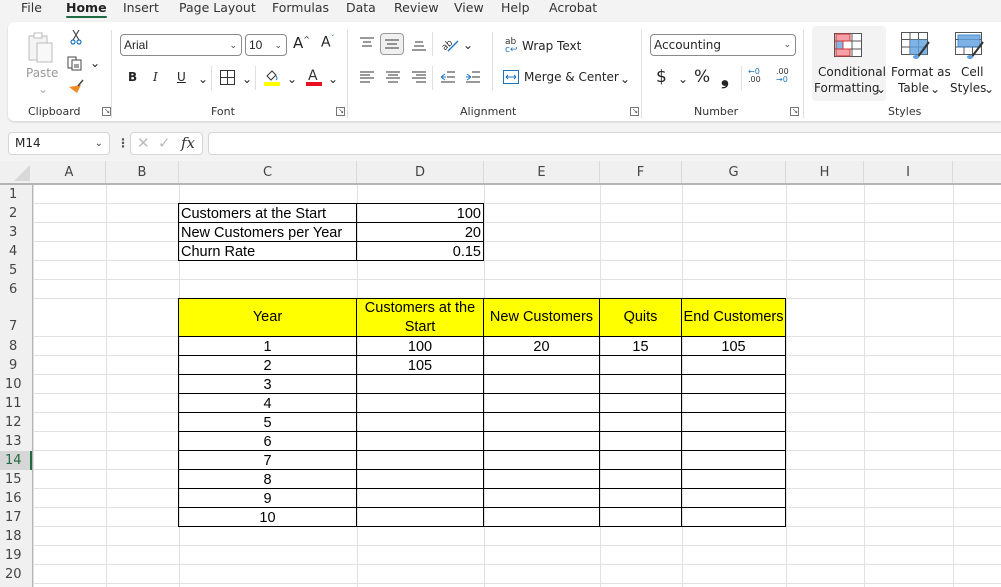 Image resolution: width=1001 pixels, height=587 pixels. What do you see at coordinates (419, 77) in the screenshot?
I see `align-right-icon` at bounding box center [419, 77].